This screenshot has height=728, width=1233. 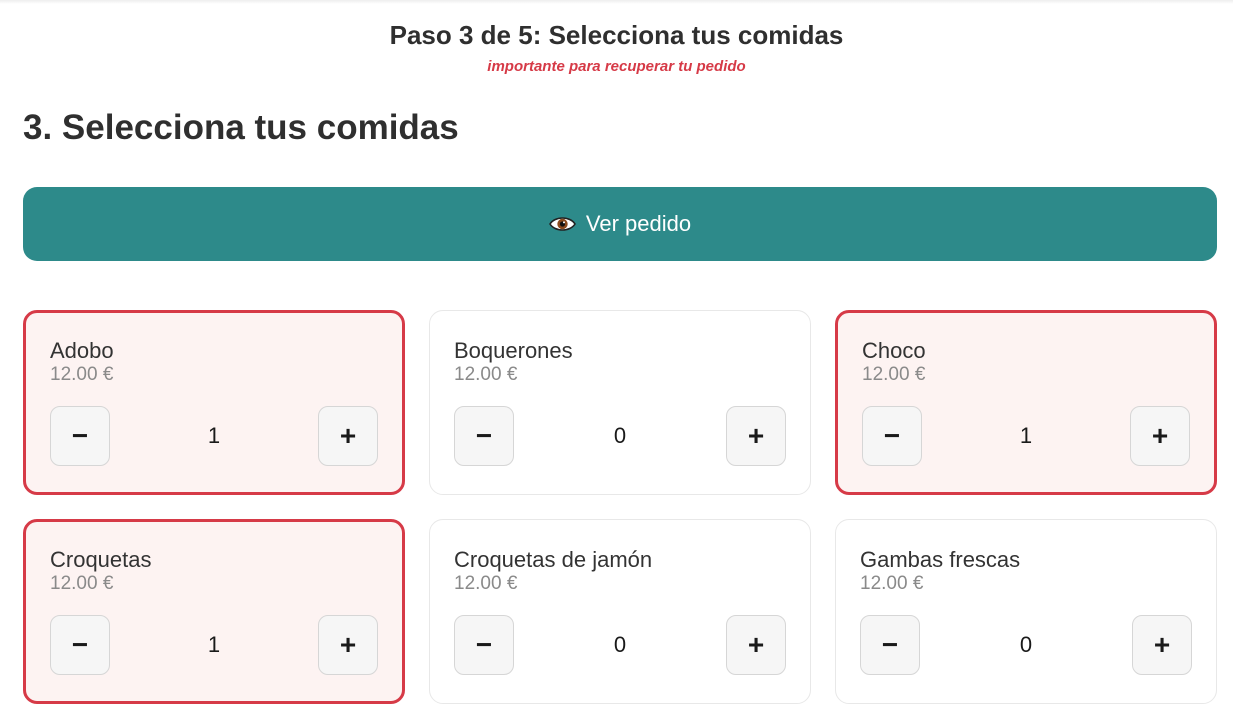 I want to click on food-card-gambas-frescas: Gambas frescas 12.00 € − 0 +, so click(x=1026, y=611).